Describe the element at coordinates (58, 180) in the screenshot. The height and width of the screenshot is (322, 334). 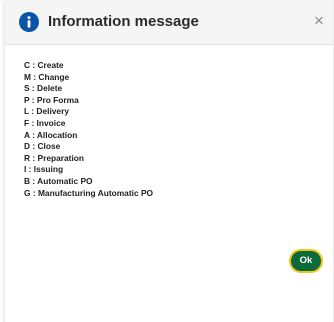
I see `code-item: B : Automatic PO` at that location.